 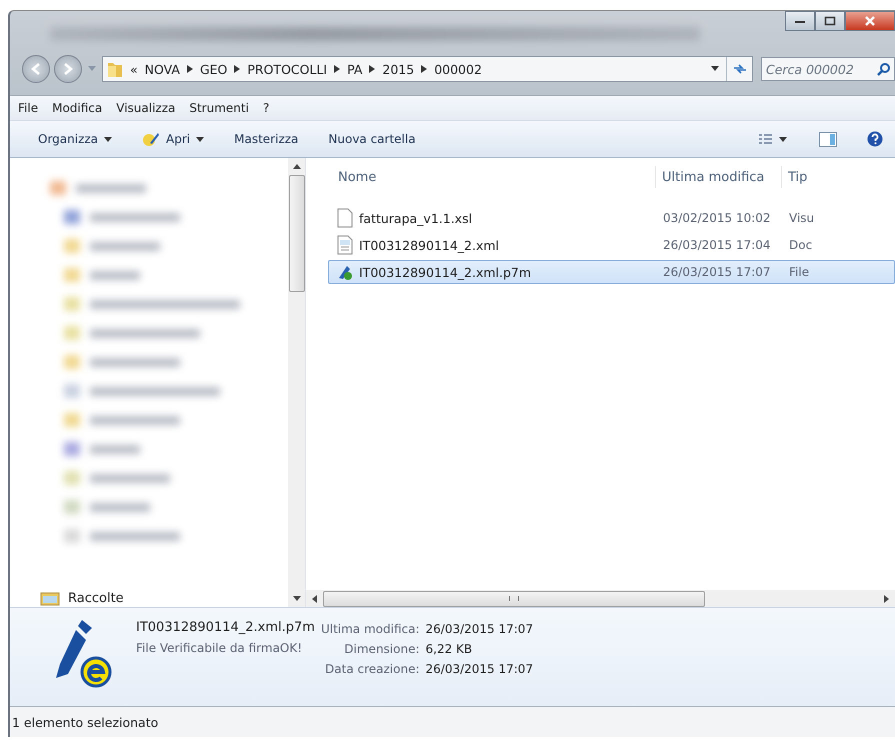 I want to click on address-bar: « NOVA GEO PROTOCOLLI PA 2015 000002, so click(x=427, y=69).